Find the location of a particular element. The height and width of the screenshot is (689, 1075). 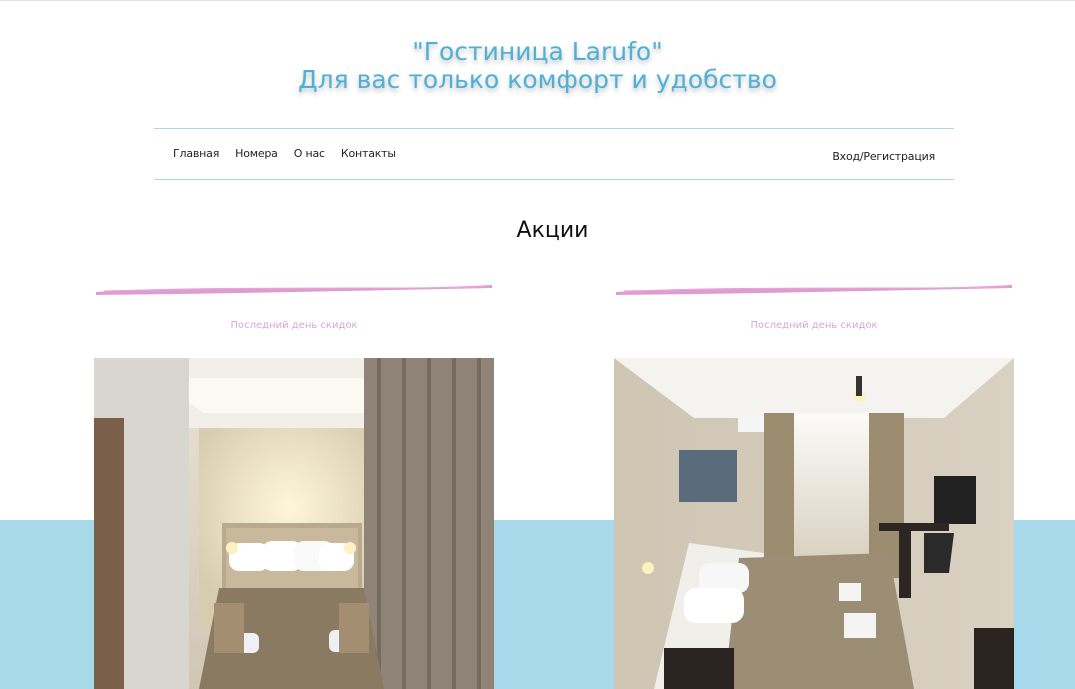

top-divider is located at coordinates (537, 0).